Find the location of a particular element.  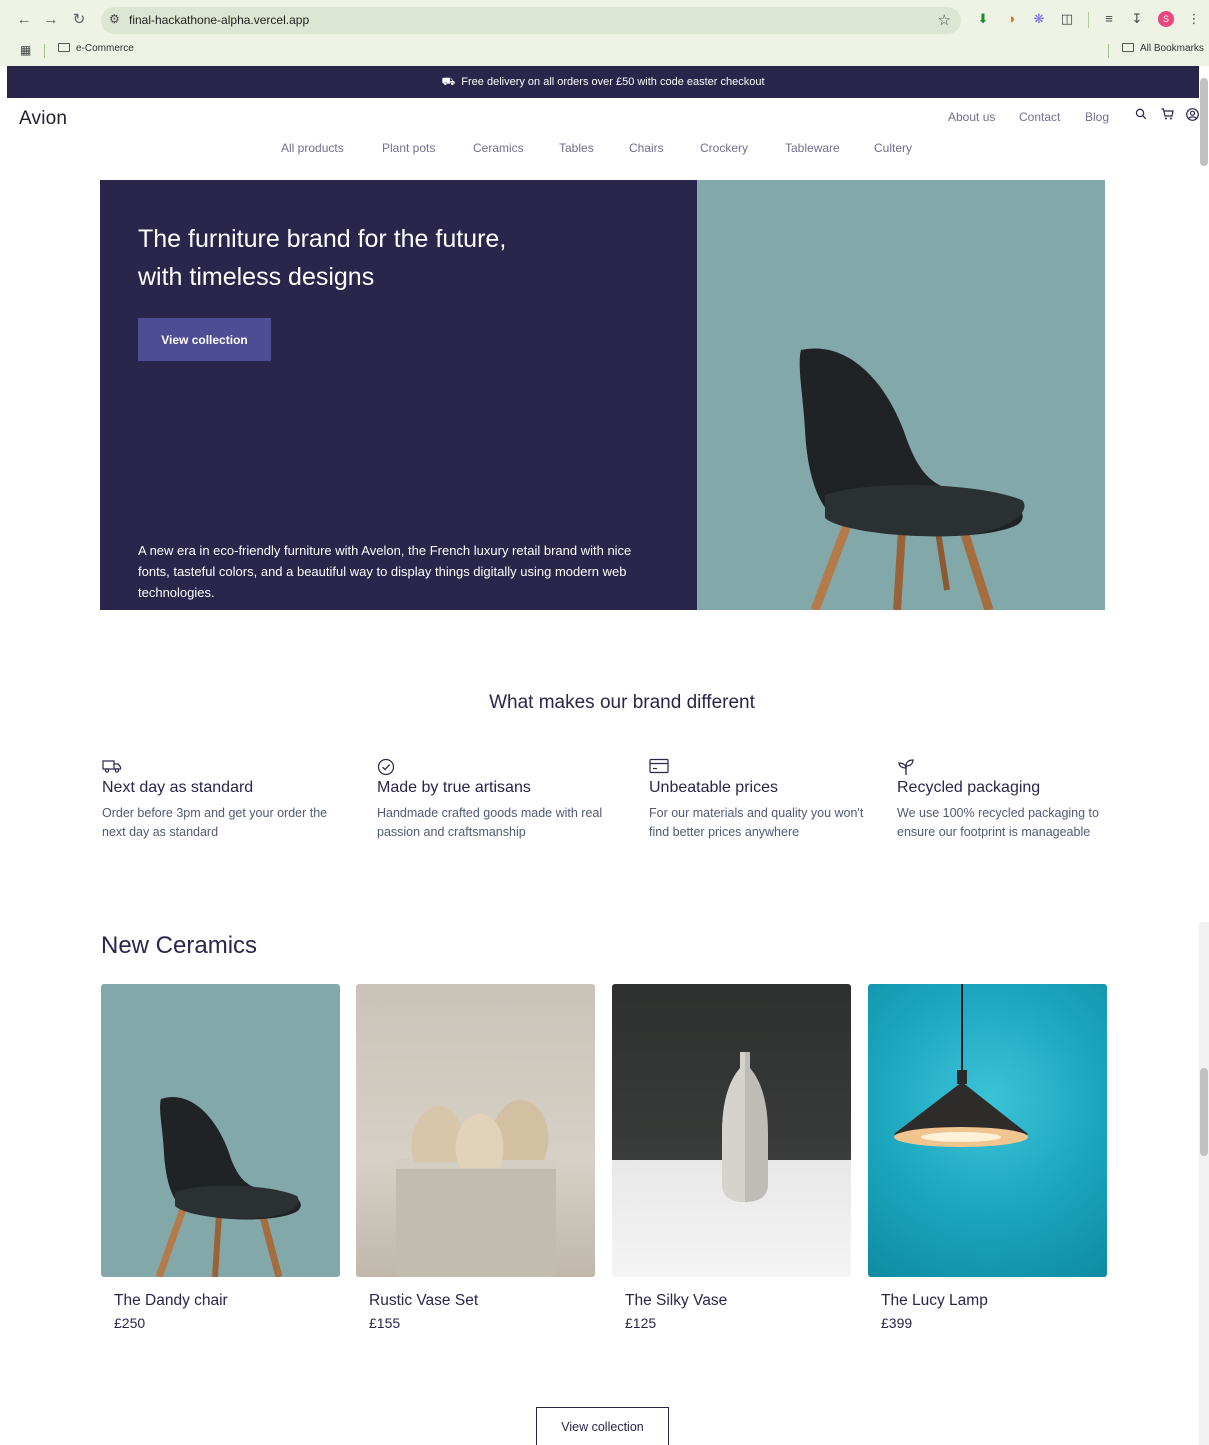

site-info-icon: ⚙ is located at coordinates (114, 19).